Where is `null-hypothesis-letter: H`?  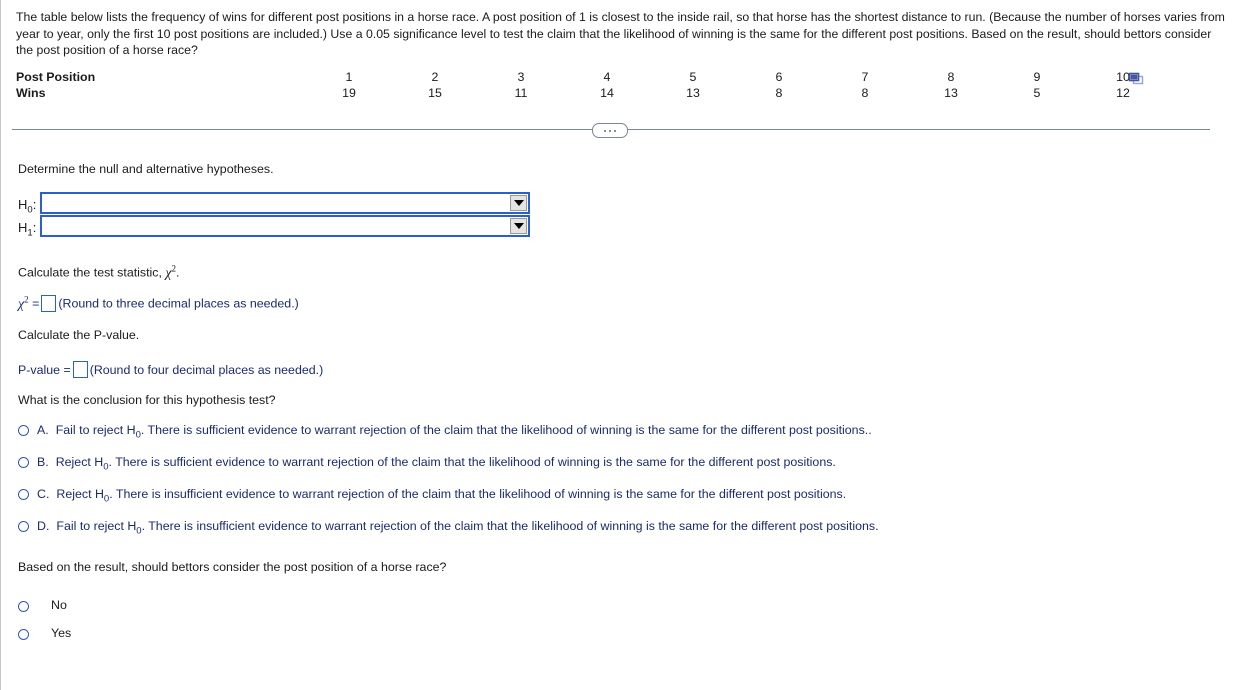 null-hypothesis-letter: H is located at coordinates (23, 204).